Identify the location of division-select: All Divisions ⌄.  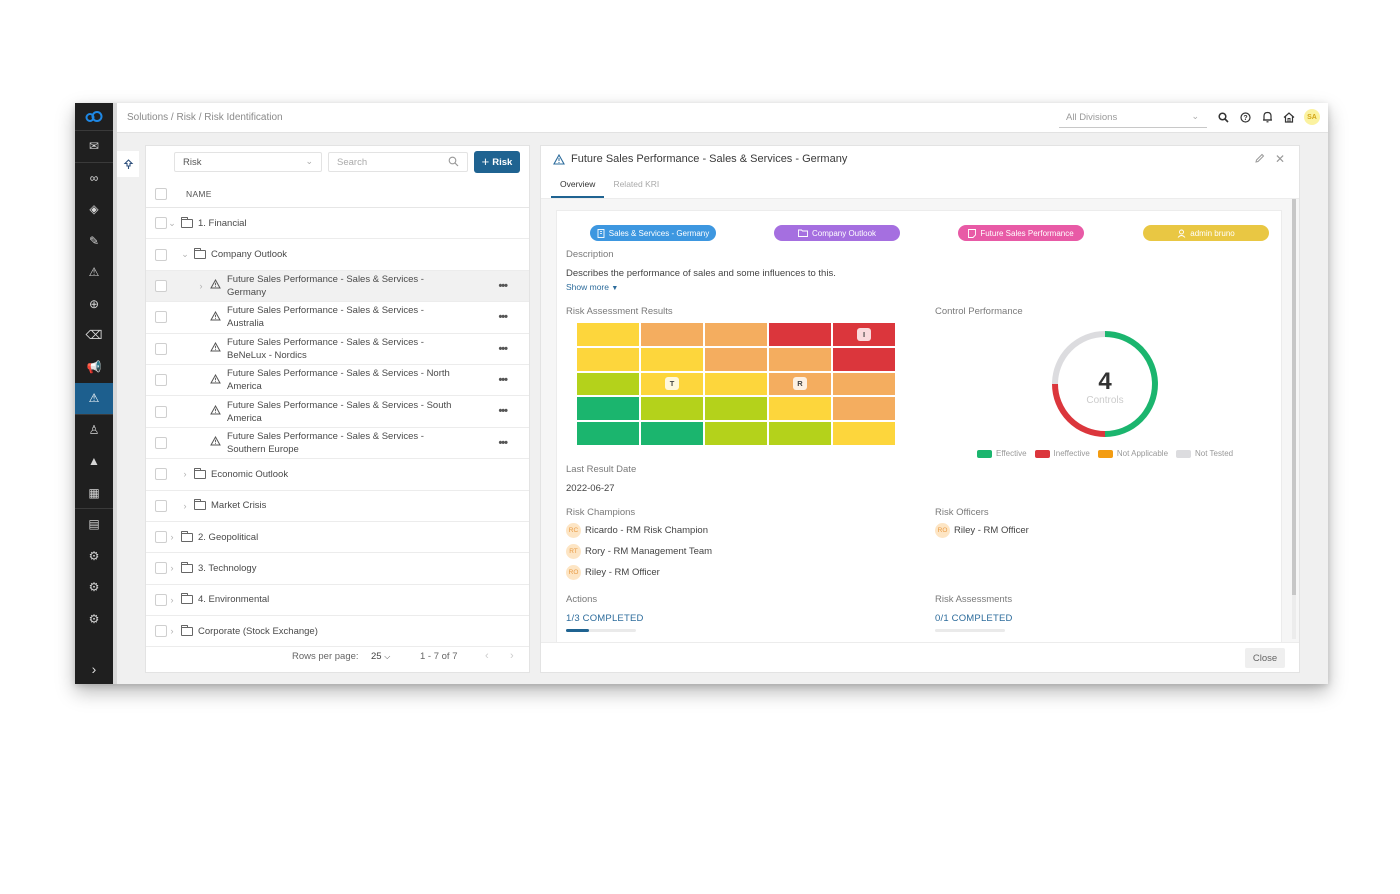
(1133, 118).